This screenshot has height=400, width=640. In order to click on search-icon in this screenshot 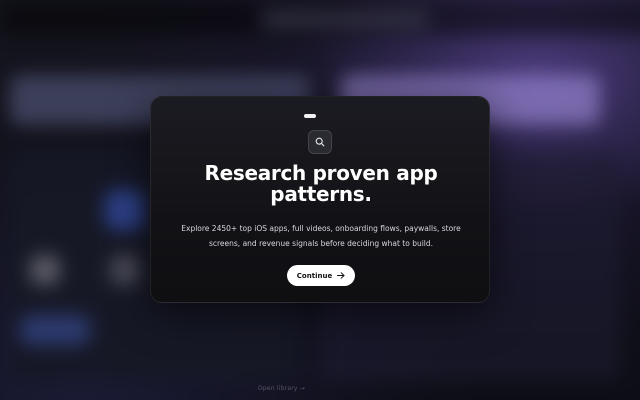, I will do `click(320, 142)`.